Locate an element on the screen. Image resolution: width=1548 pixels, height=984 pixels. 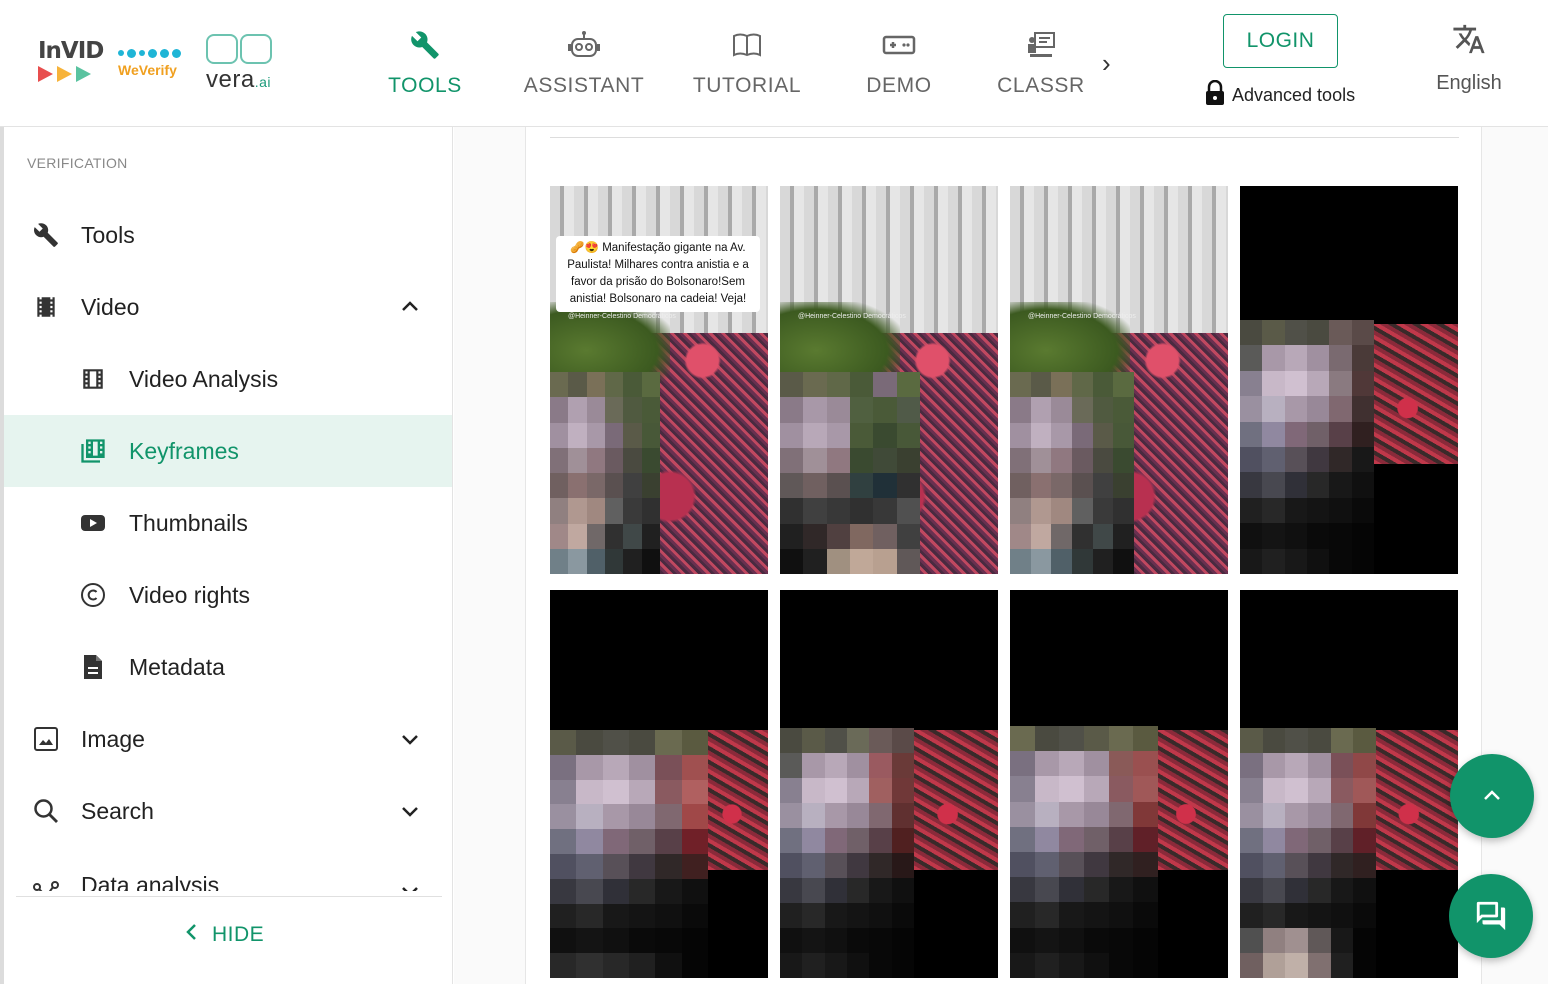
sidebar-item-tools: Tools is located at coordinates (228, 235).